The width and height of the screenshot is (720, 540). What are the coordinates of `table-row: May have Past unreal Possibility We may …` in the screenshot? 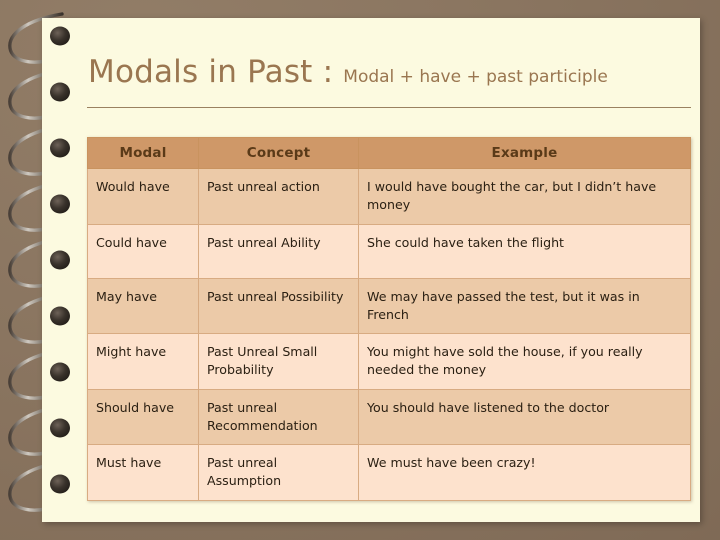 It's located at (389, 305).